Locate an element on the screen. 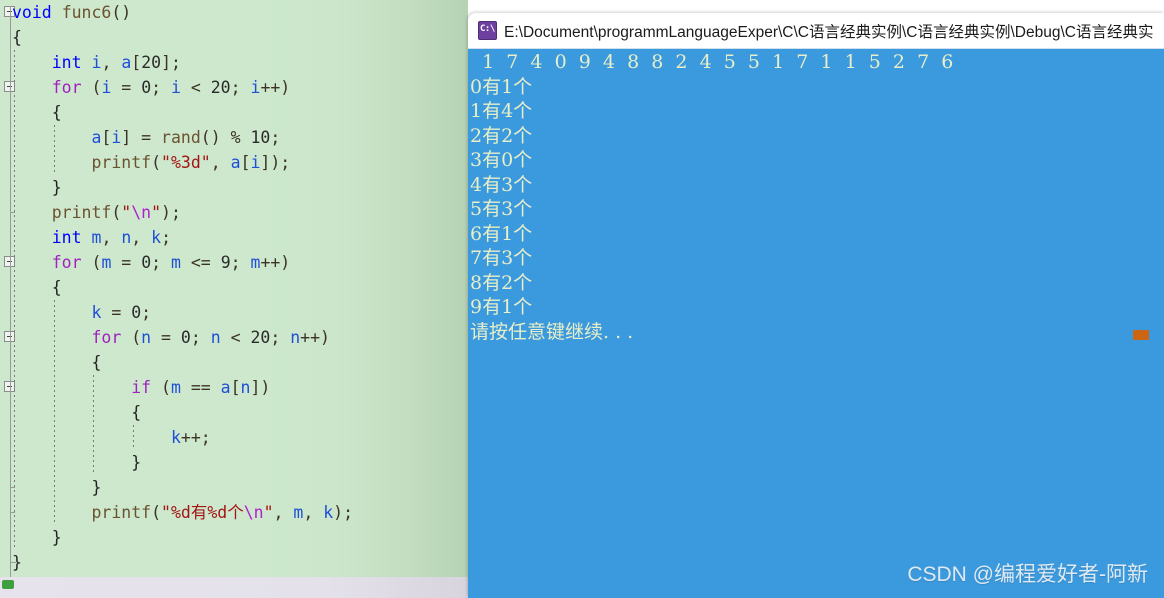  code-token: ]) is located at coordinates (260, 387).